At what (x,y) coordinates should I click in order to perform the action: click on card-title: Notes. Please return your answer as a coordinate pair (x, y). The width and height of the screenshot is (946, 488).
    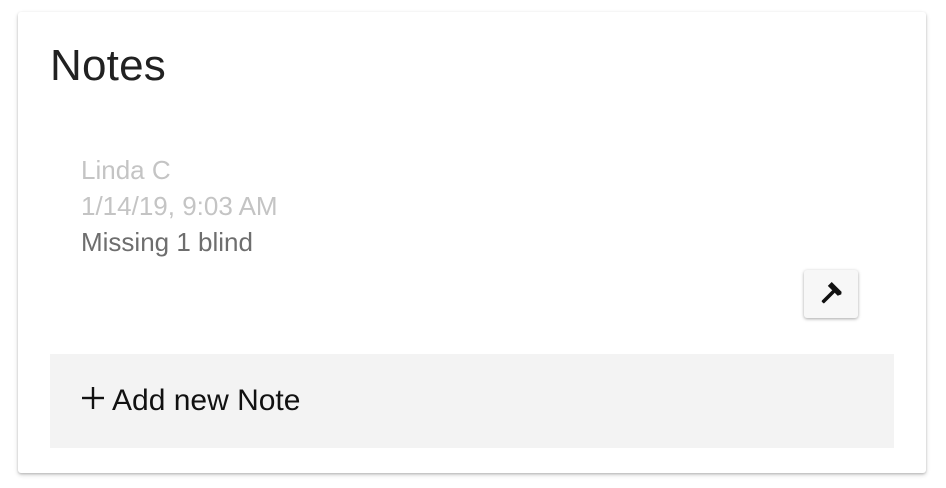
    Looking at the image, I should click on (108, 65).